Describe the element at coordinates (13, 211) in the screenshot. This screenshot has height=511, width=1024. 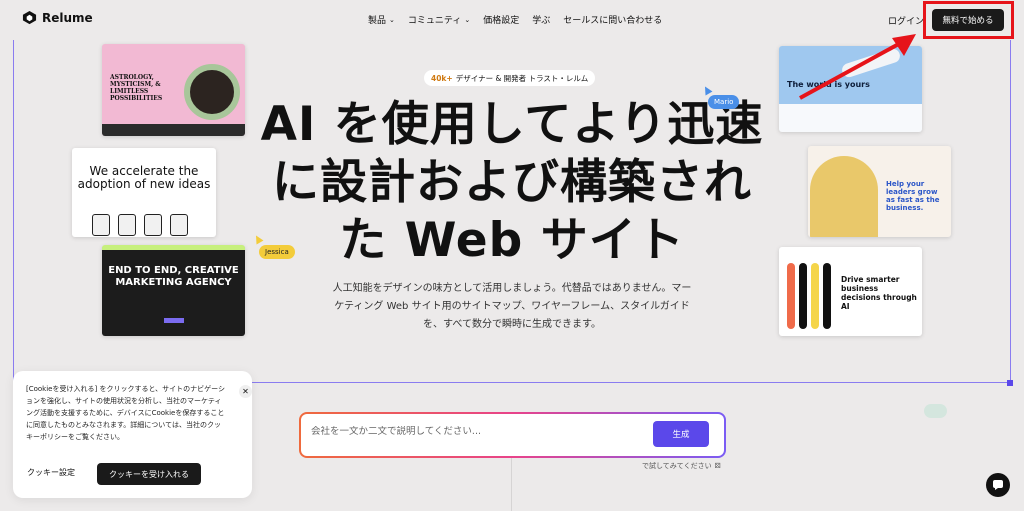
I see `selection-frame-left` at that location.